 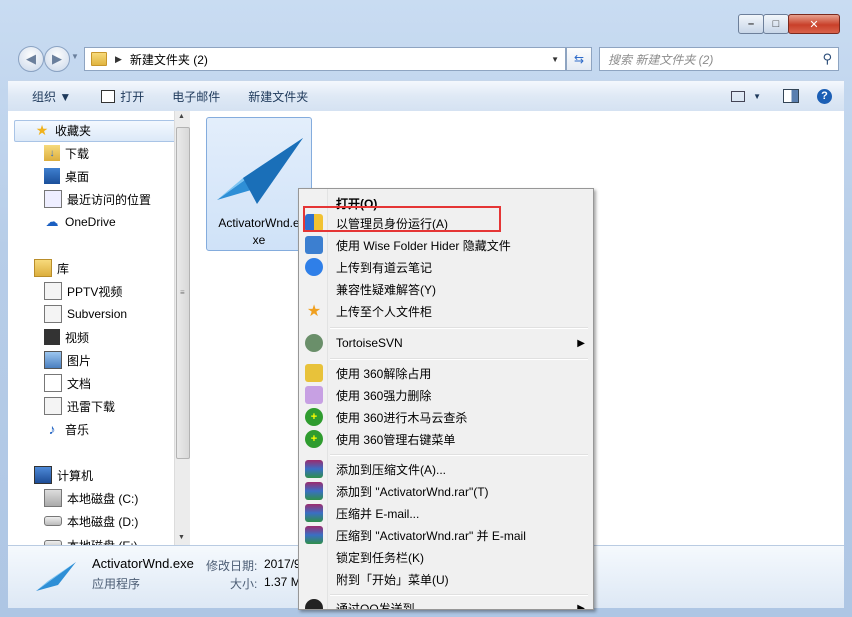 I want to click on nav-computer: 计算机, so click(x=63, y=475).